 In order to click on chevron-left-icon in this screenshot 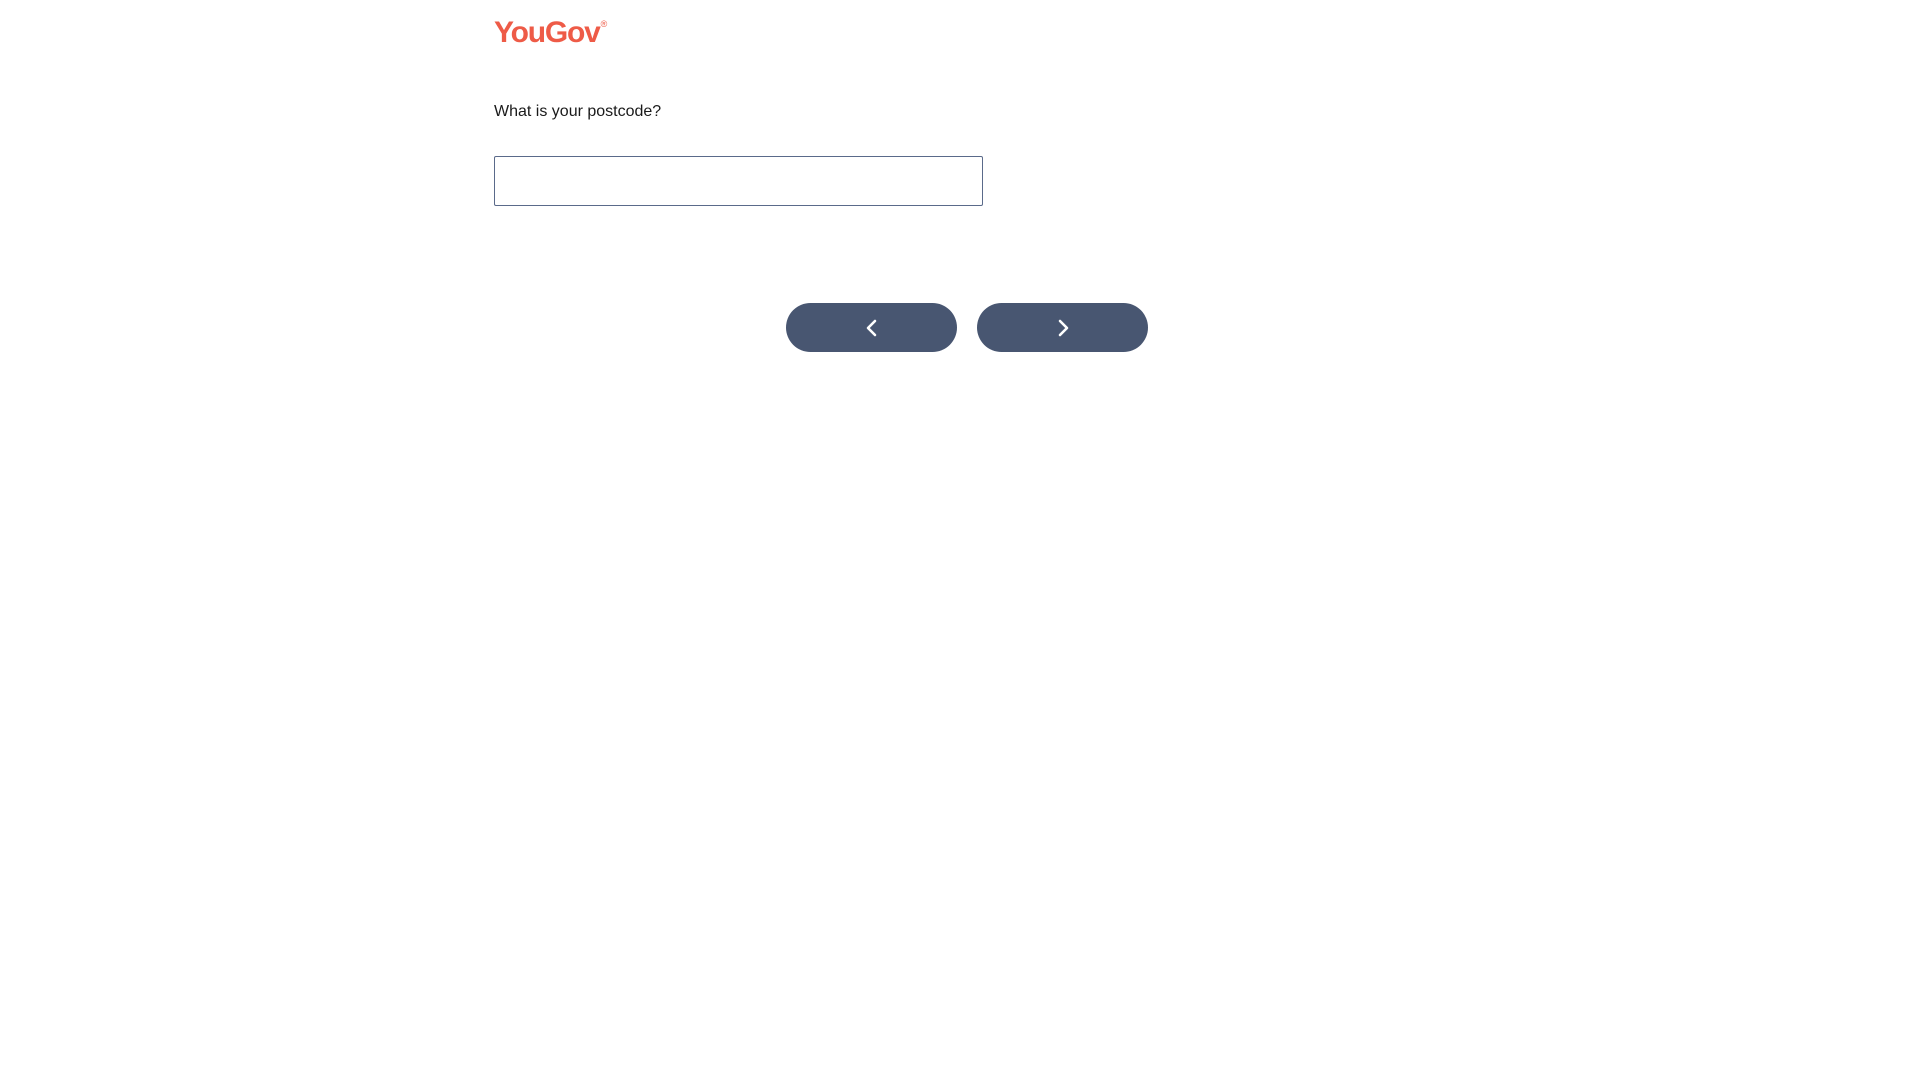, I will do `click(872, 328)`.